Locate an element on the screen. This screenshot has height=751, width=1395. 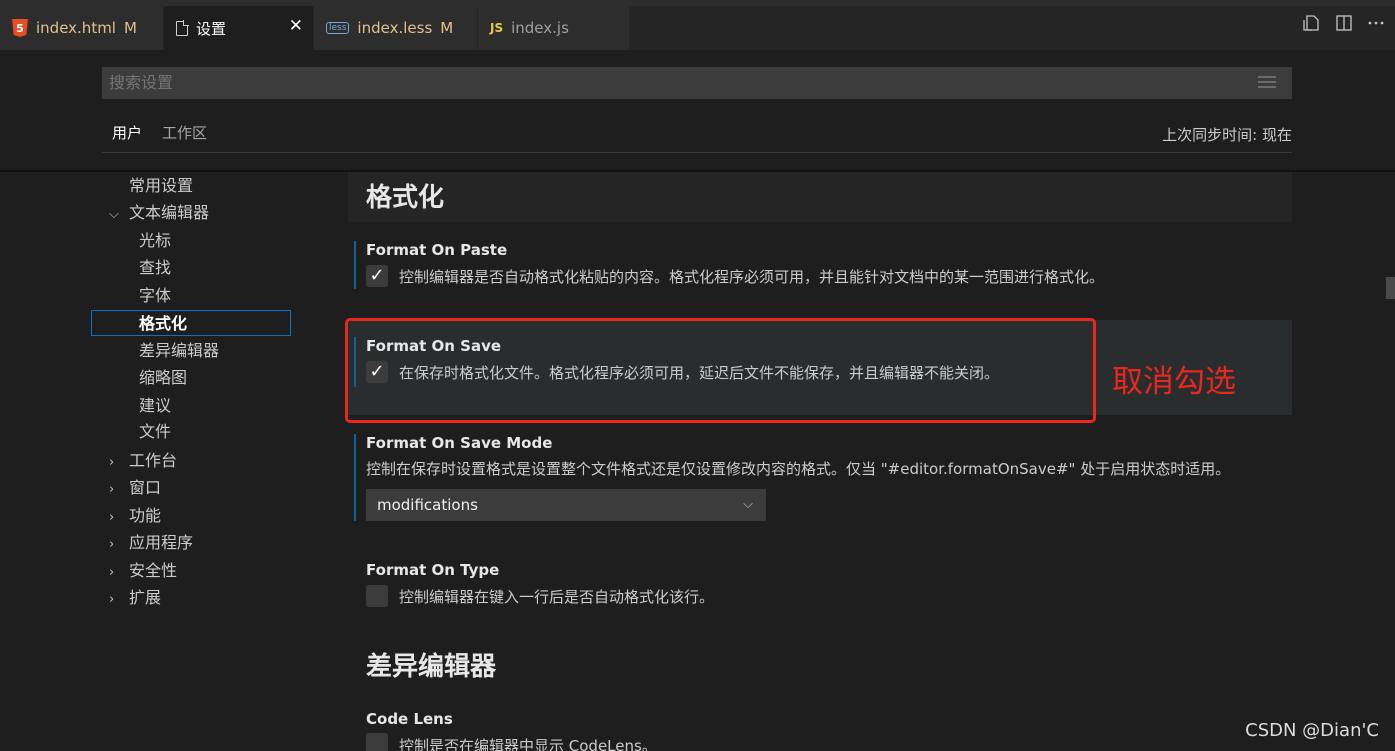
format-on-type-checkbox is located at coordinates (377, 596).